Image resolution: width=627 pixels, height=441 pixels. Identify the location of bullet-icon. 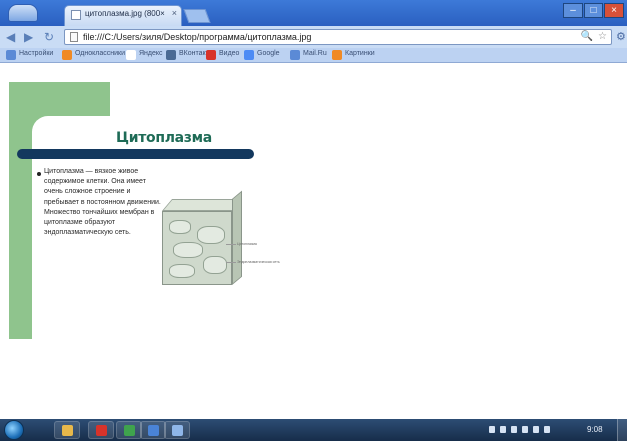
(39, 174).